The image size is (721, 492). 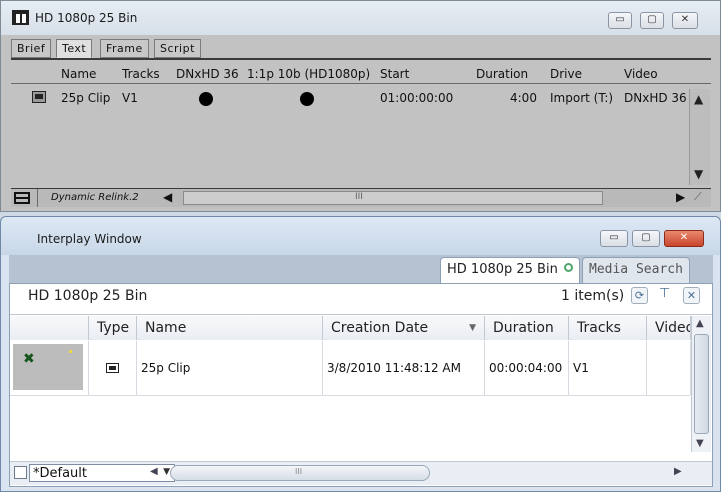 What do you see at coordinates (360, 236) in the screenshot?
I see `interplay-title-bar: Interplay Window ▭ ▢ ✕` at bounding box center [360, 236].